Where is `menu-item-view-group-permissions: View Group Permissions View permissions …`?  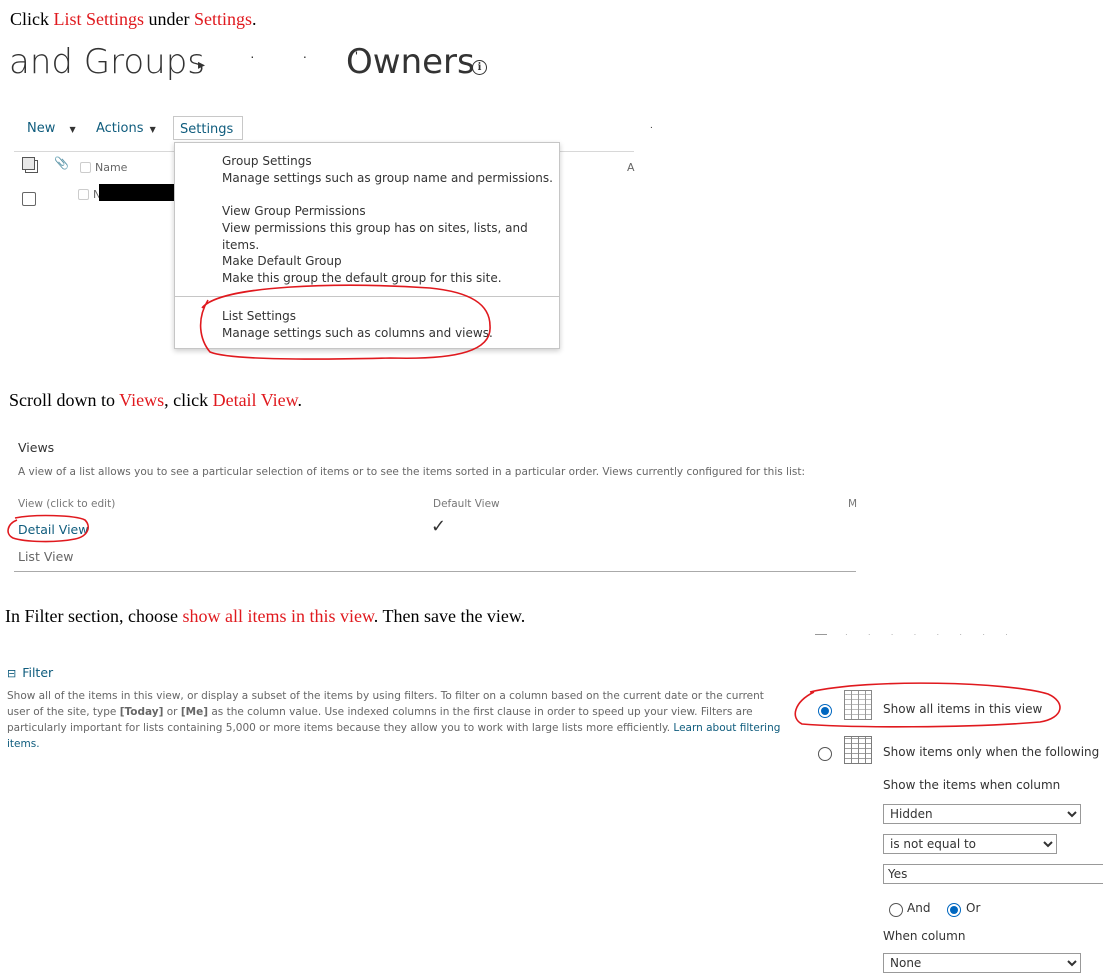
menu-item-view-group-permissions: View Group Permissions View permissions … is located at coordinates (390, 228).